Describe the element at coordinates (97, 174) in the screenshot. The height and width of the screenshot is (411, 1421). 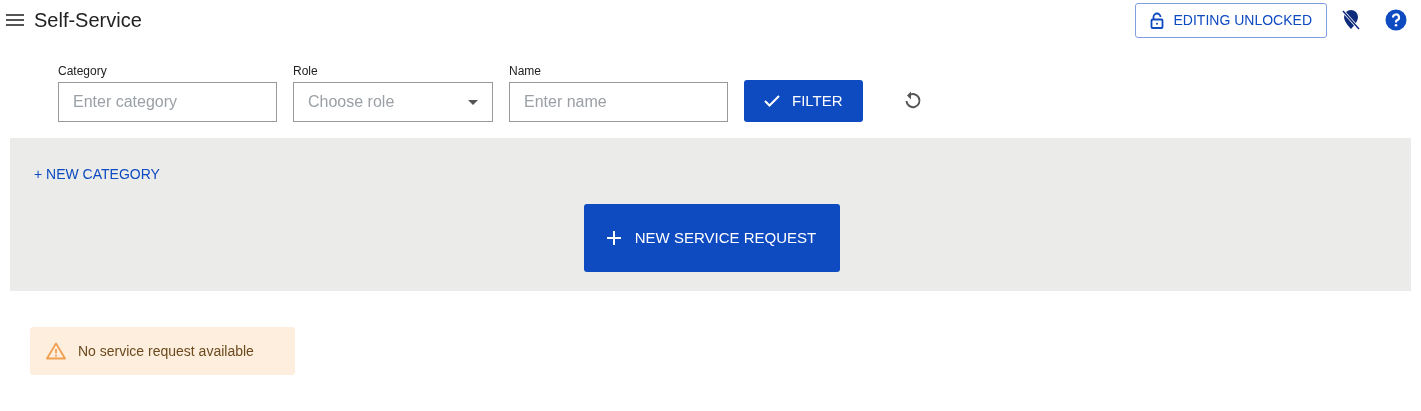
I see `new-category-link: + NEW CATEGORY` at that location.